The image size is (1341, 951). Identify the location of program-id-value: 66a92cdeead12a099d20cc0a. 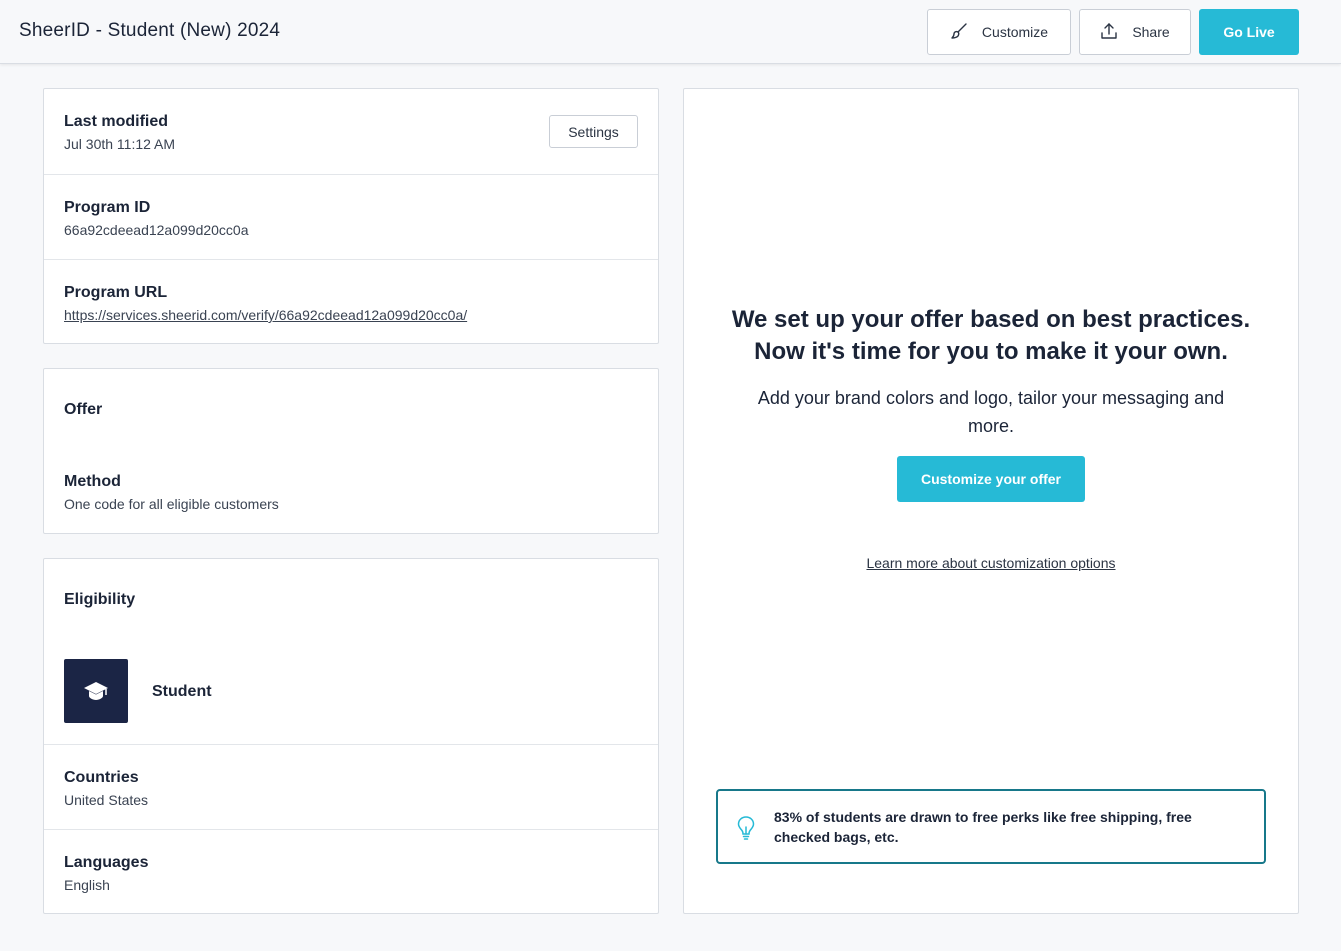
(156, 230).